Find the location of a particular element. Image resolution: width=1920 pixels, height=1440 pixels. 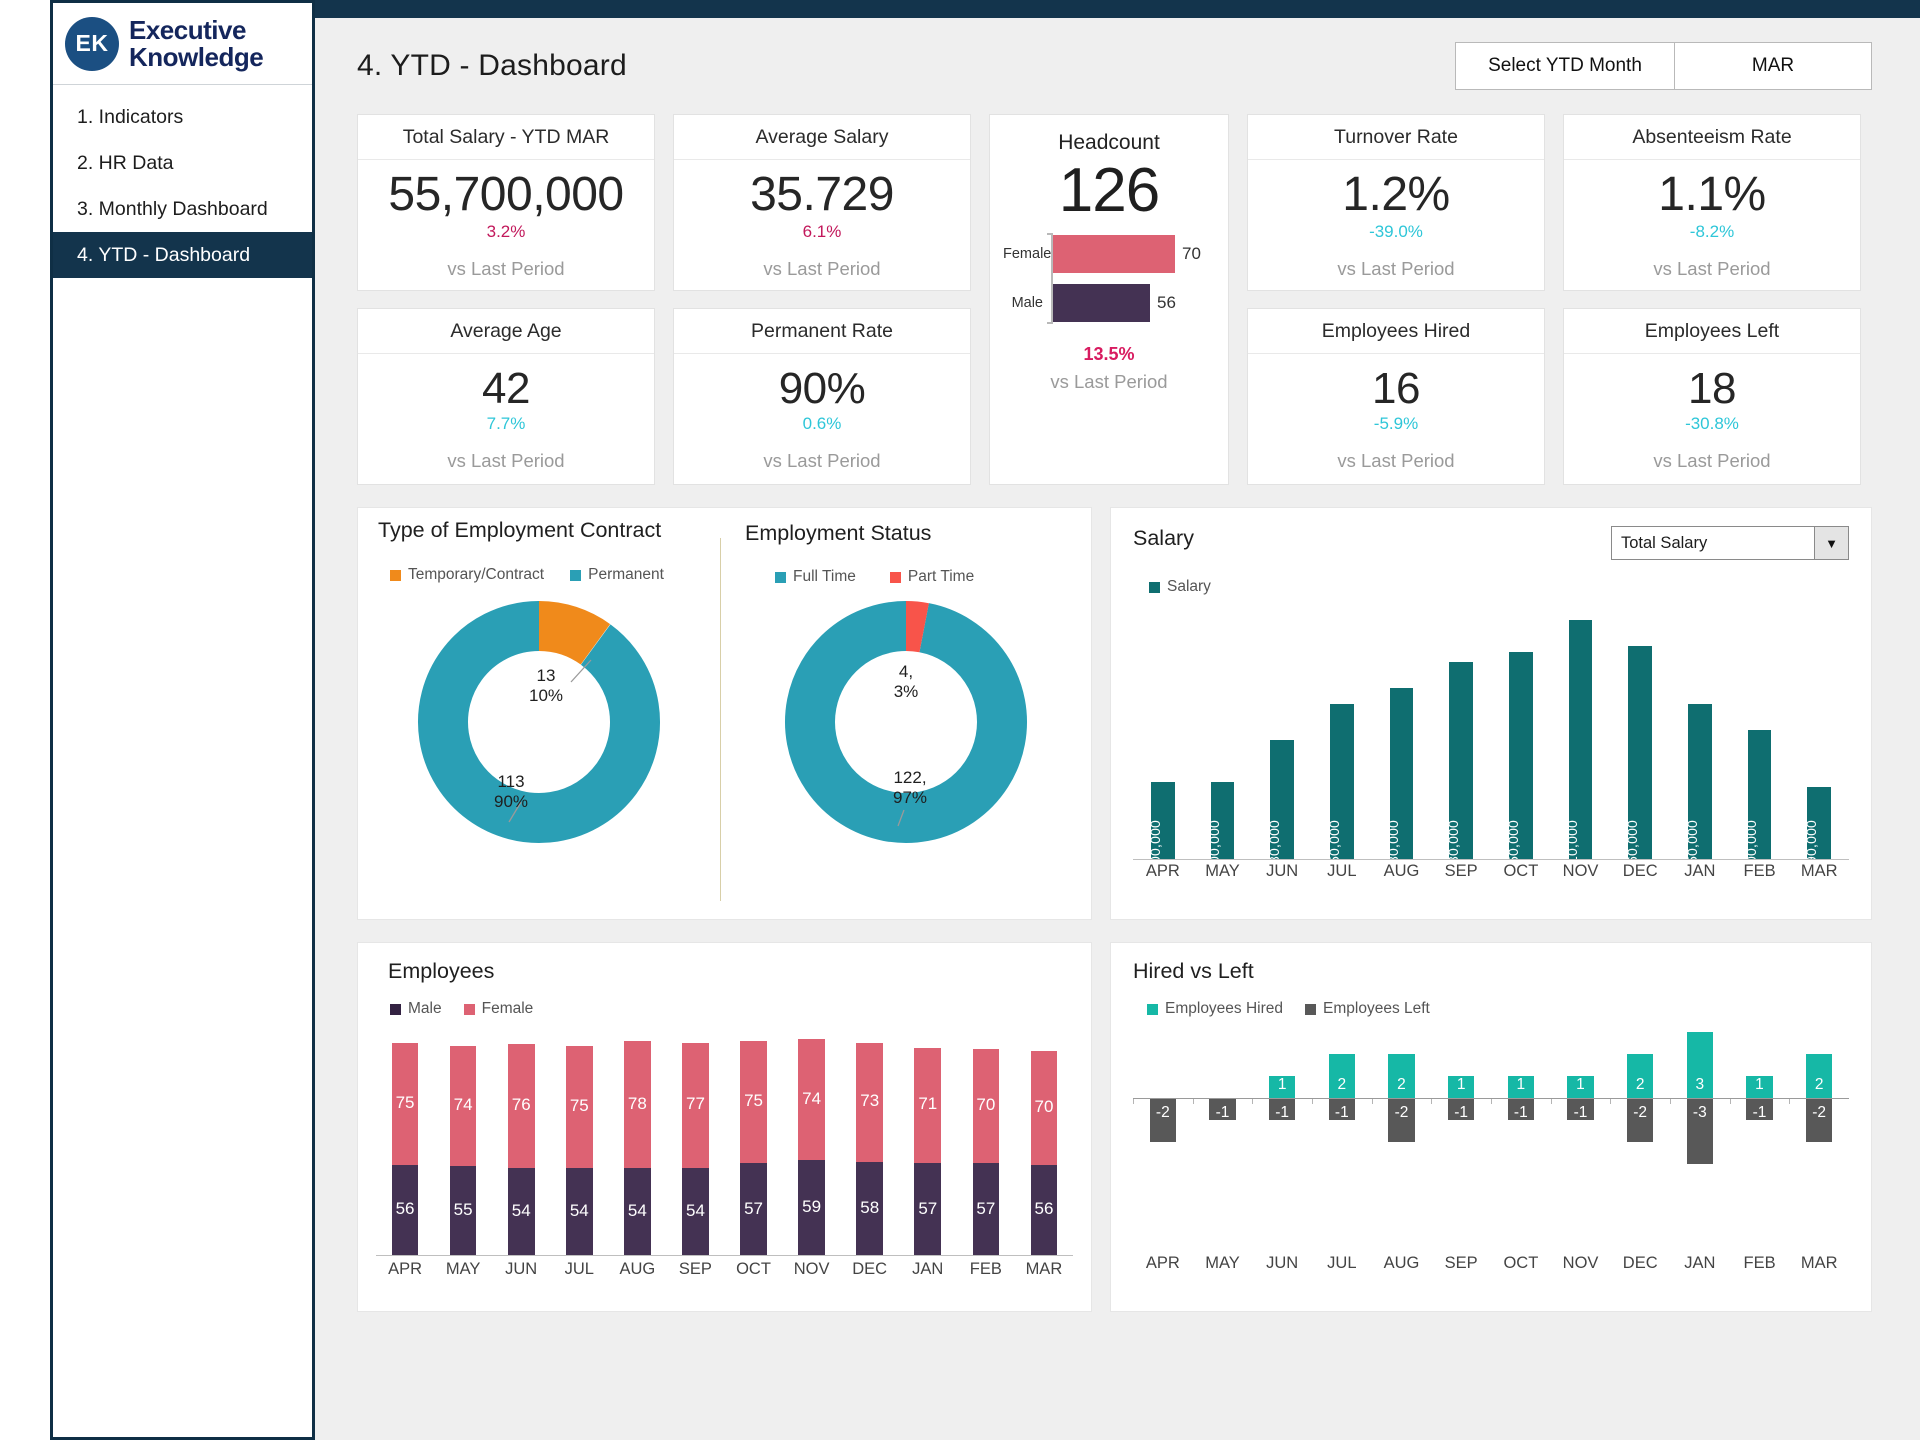

employees-stacked-bar: 70 57 is located at coordinates (986, 1152).